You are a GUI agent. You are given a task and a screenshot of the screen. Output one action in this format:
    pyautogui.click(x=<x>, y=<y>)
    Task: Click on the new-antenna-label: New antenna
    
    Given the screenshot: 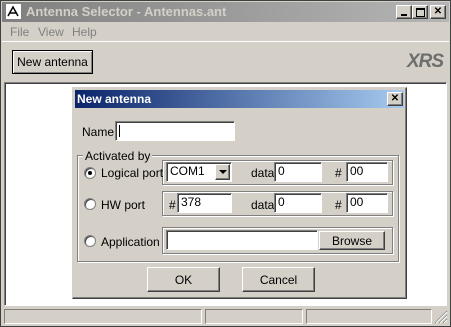 What is the action you would take?
    pyautogui.click(x=52, y=62)
    